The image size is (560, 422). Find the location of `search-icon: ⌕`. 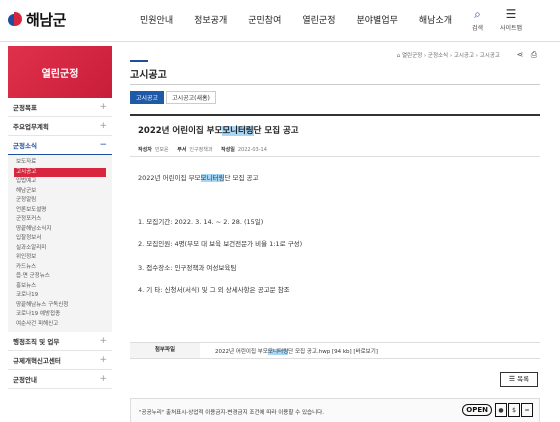

search-icon: ⌕ is located at coordinates (477, 14).